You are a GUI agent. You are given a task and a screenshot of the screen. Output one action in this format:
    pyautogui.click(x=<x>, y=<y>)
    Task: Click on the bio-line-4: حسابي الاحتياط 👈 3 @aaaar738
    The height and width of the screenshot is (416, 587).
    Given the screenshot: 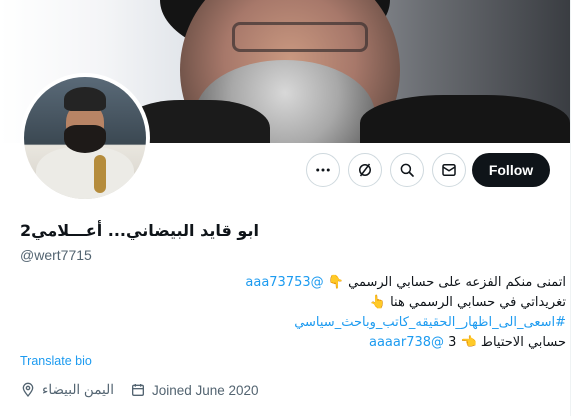 What is the action you would take?
    pyautogui.click(x=296, y=343)
    